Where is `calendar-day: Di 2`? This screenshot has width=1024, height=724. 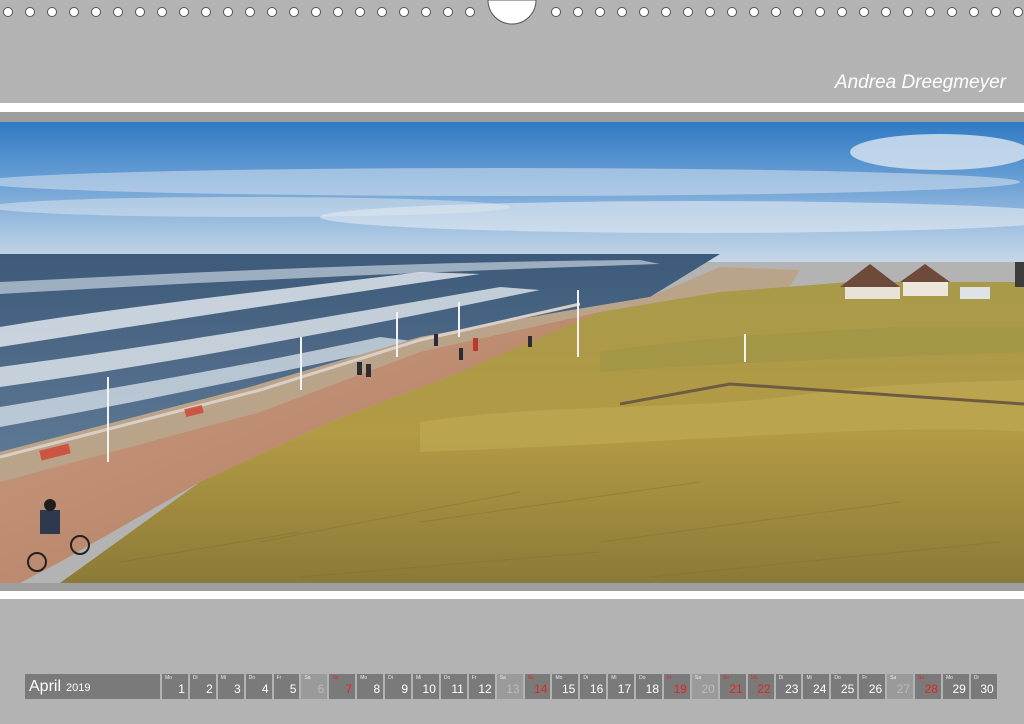 calendar-day: Di 2 is located at coordinates (202, 686).